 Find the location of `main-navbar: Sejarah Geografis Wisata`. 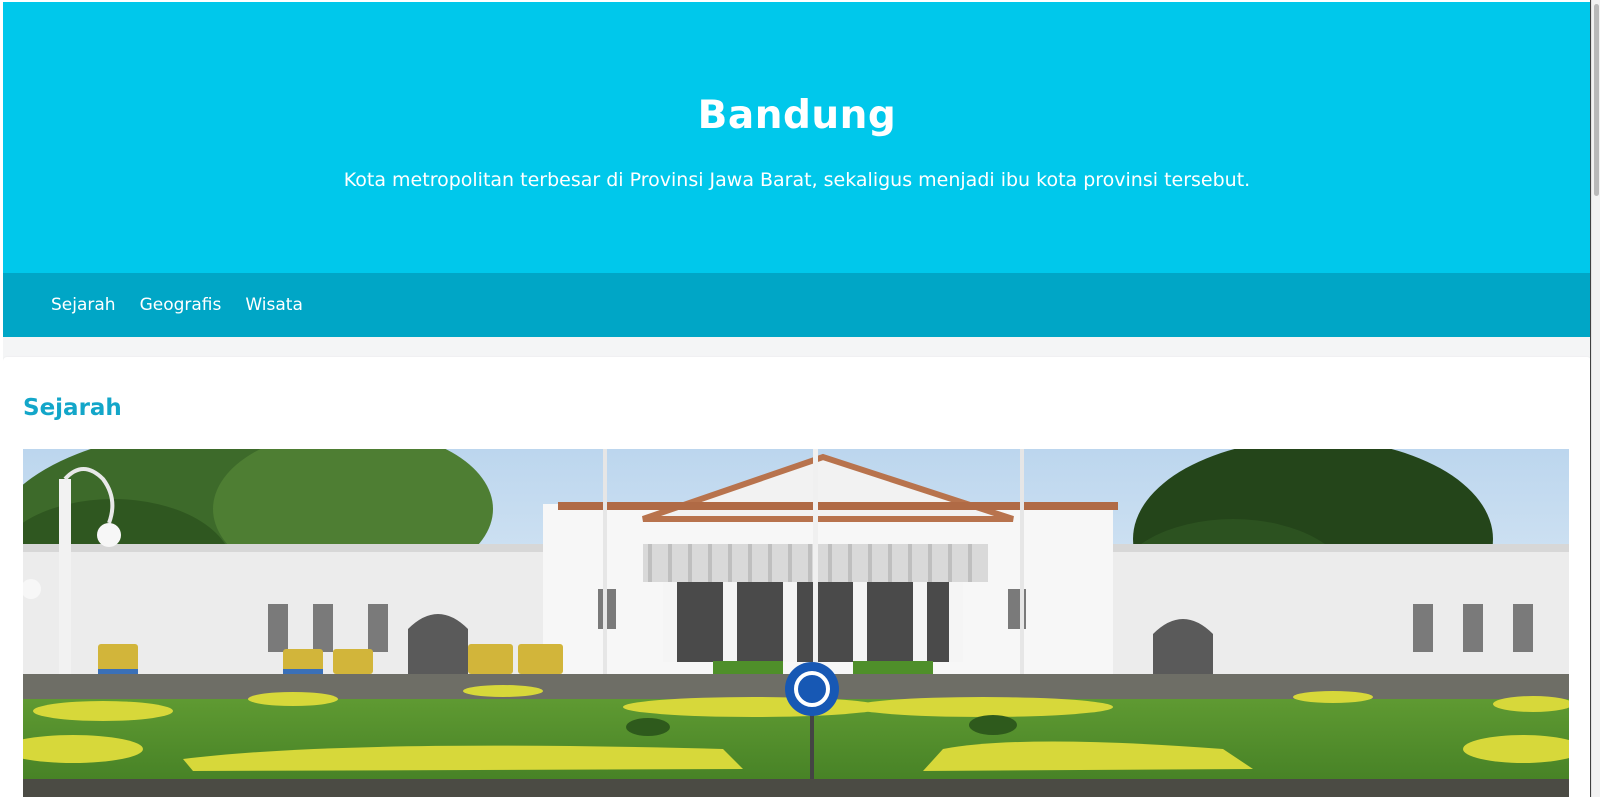

main-navbar: Sejarah Geografis Wisata is located at coordinates (797, 305).